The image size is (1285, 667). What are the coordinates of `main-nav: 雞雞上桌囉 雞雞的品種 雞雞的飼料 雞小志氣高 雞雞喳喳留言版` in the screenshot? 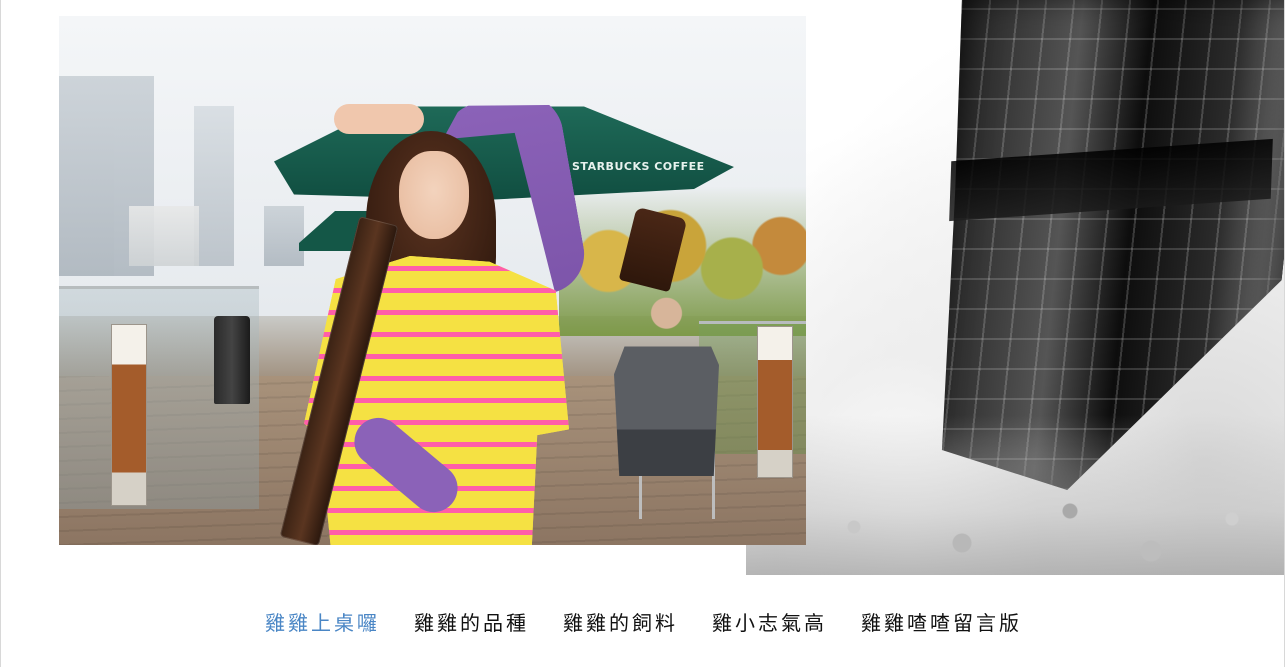 It's located at (642, 621).